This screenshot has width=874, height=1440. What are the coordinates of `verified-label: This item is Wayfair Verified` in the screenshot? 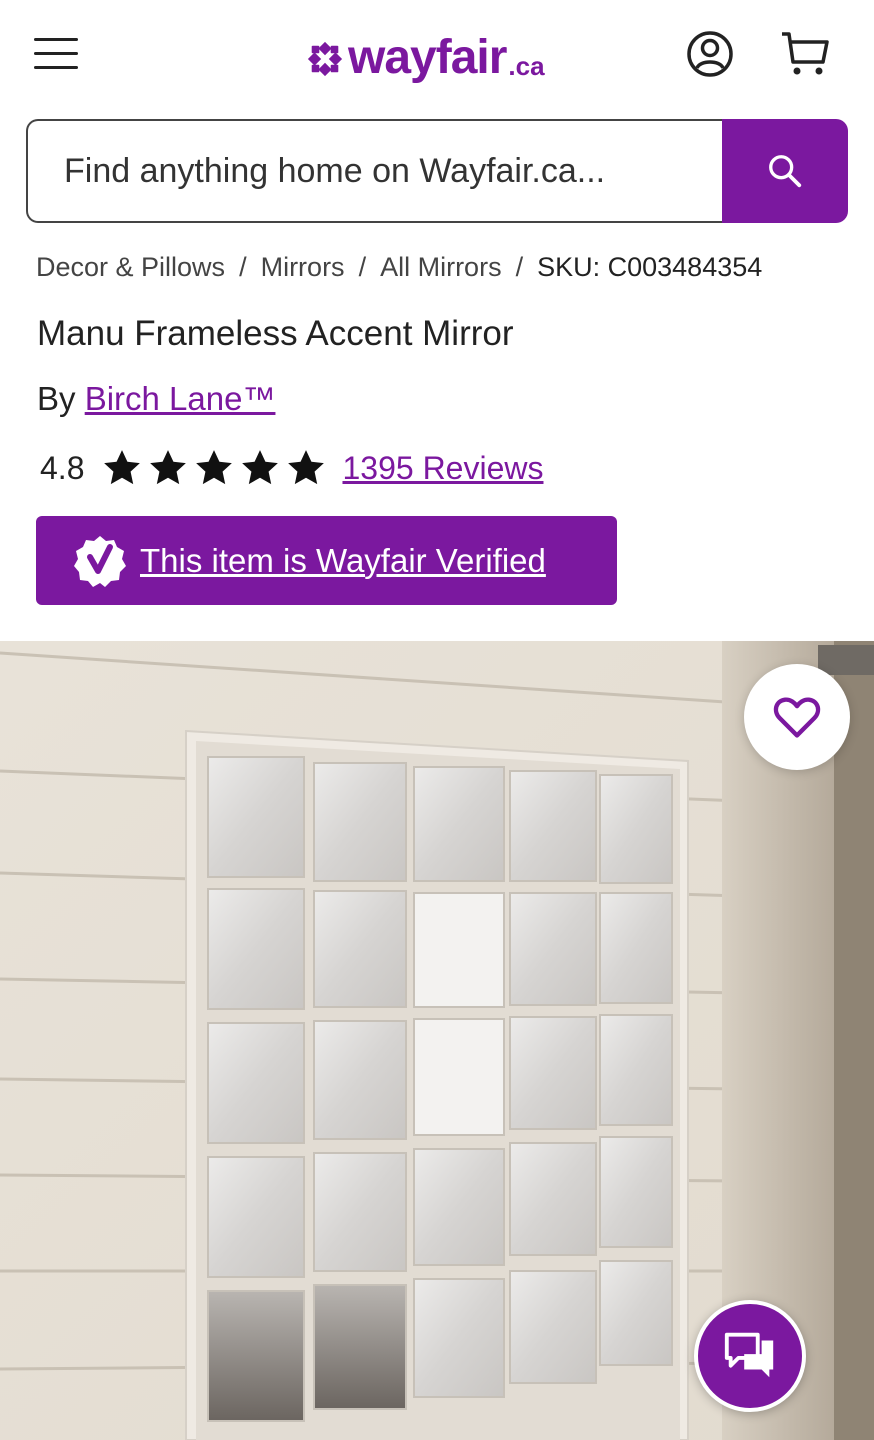 It's located at (343, 560).